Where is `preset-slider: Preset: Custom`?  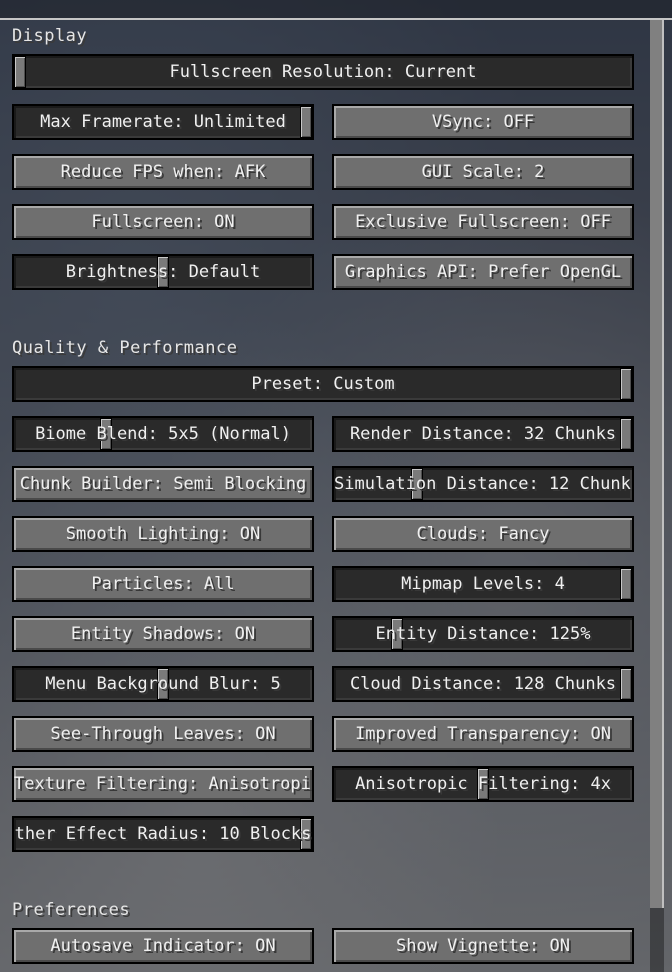 preset-slider: Preset: Custom is located at coordinates (323, 384).